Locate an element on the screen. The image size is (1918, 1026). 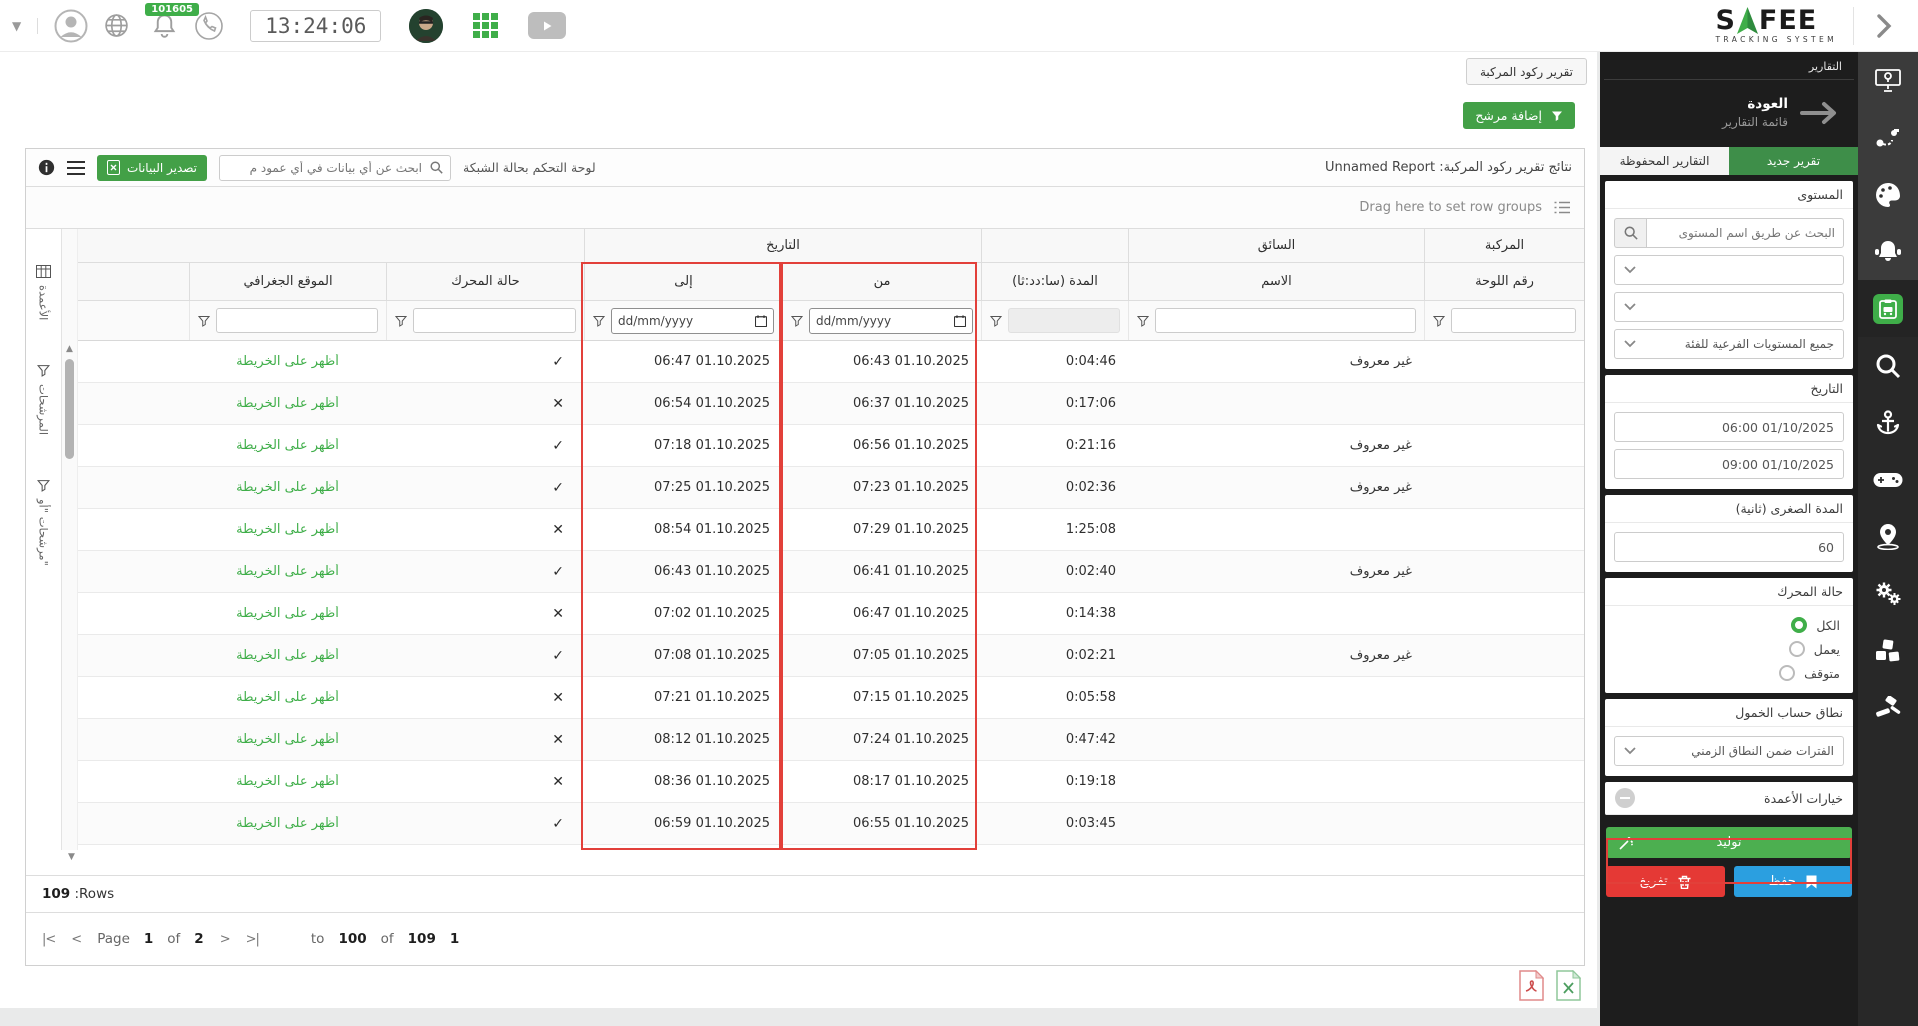
vertical-scrollbar: ▲ is located at coordinates (70, 539).